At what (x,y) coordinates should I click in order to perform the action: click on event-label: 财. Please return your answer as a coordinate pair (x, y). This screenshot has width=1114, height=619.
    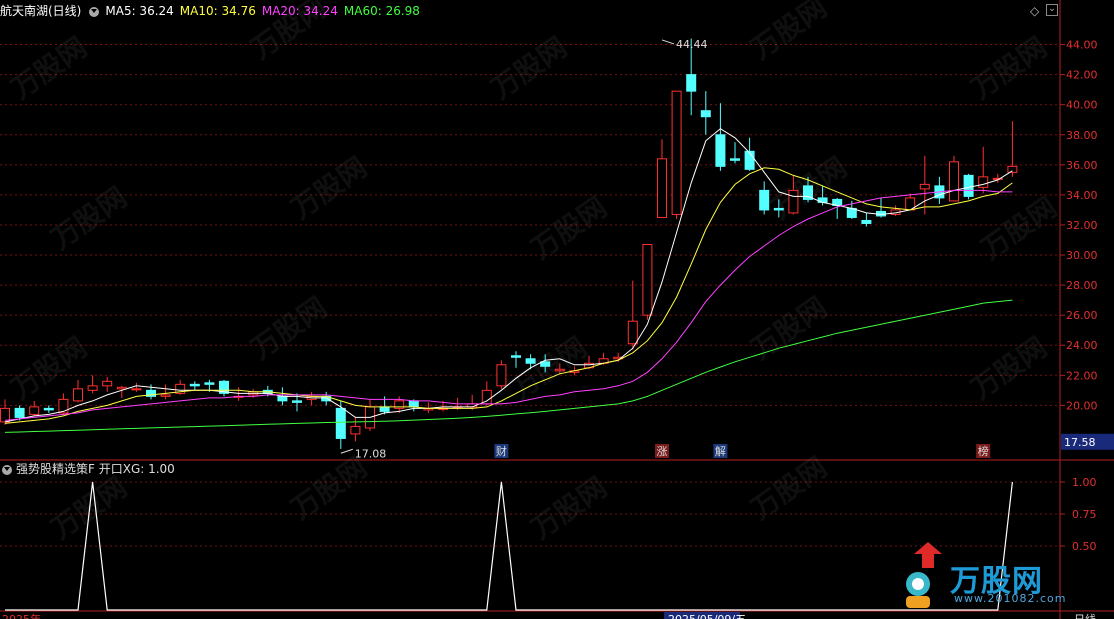
    Looking at the image, I should click on (501, 451).